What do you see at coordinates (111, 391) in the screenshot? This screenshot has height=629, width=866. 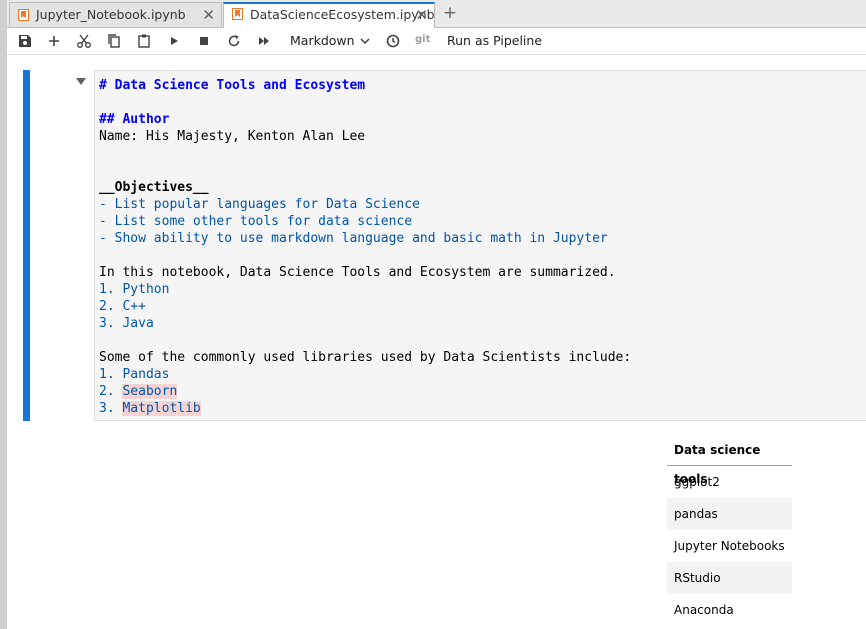 I see `list-prefix: 2.` at bounding box center [111, 391].